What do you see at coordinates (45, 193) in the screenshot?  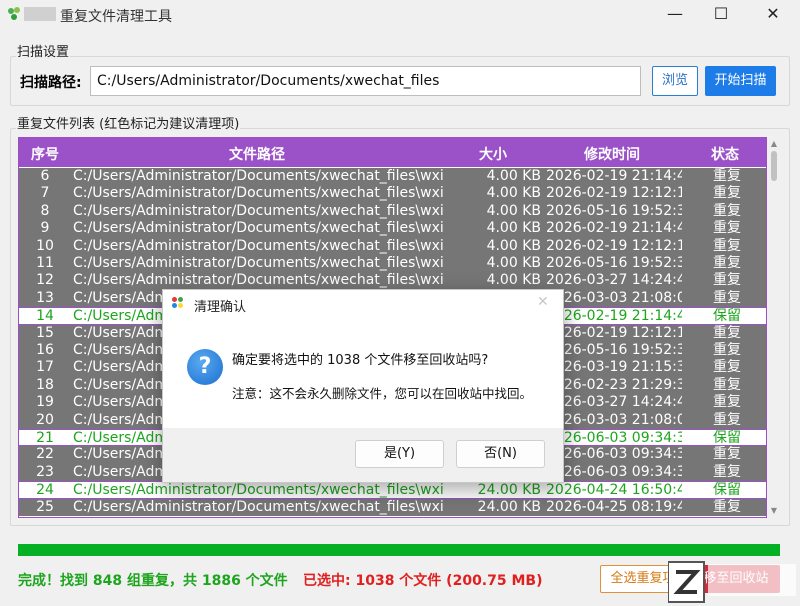 I see `cell-index: 7` at bounding box center [45, 193].